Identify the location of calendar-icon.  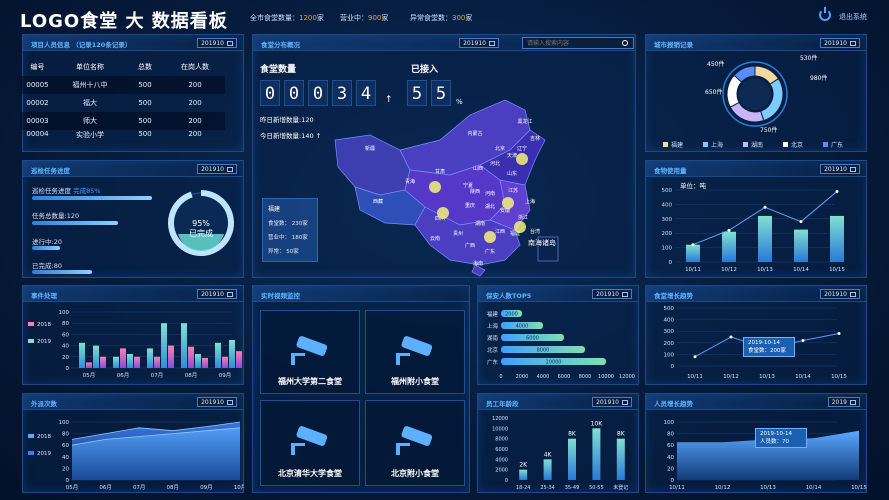
(853, 402).